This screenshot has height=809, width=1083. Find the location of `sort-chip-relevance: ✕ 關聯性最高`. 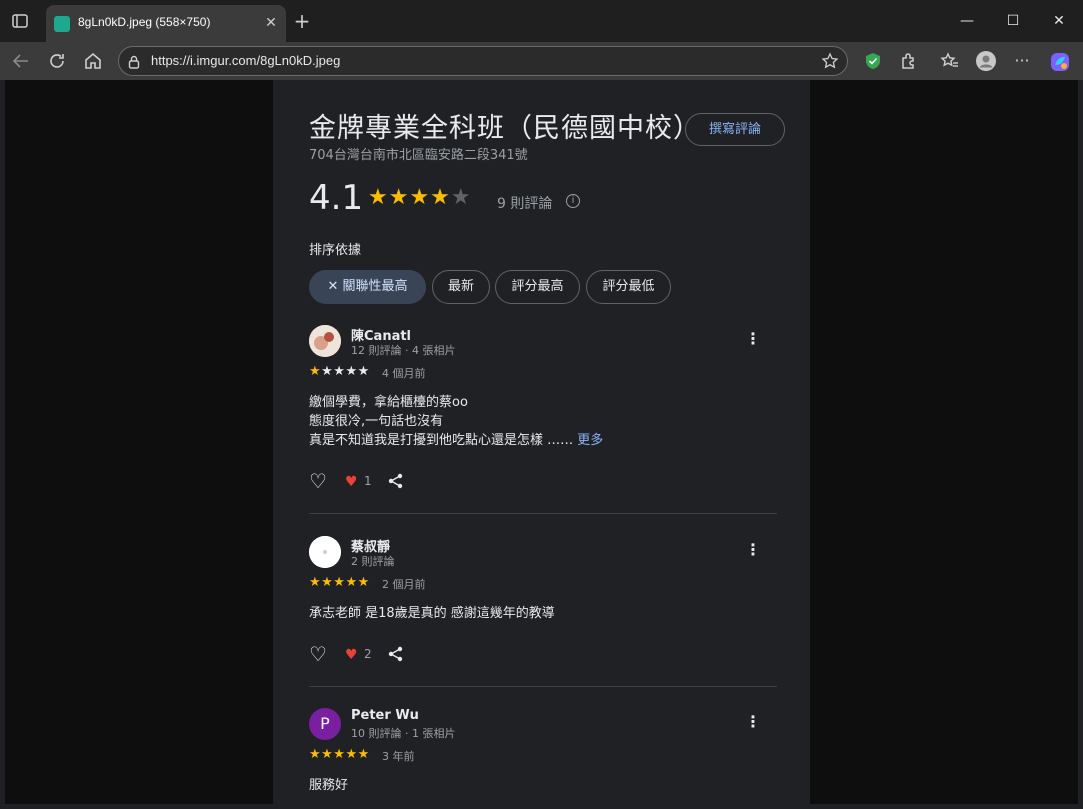

sort-chip-relevance: ✕ 關聯性最高 is located at coordinates (367, 287).